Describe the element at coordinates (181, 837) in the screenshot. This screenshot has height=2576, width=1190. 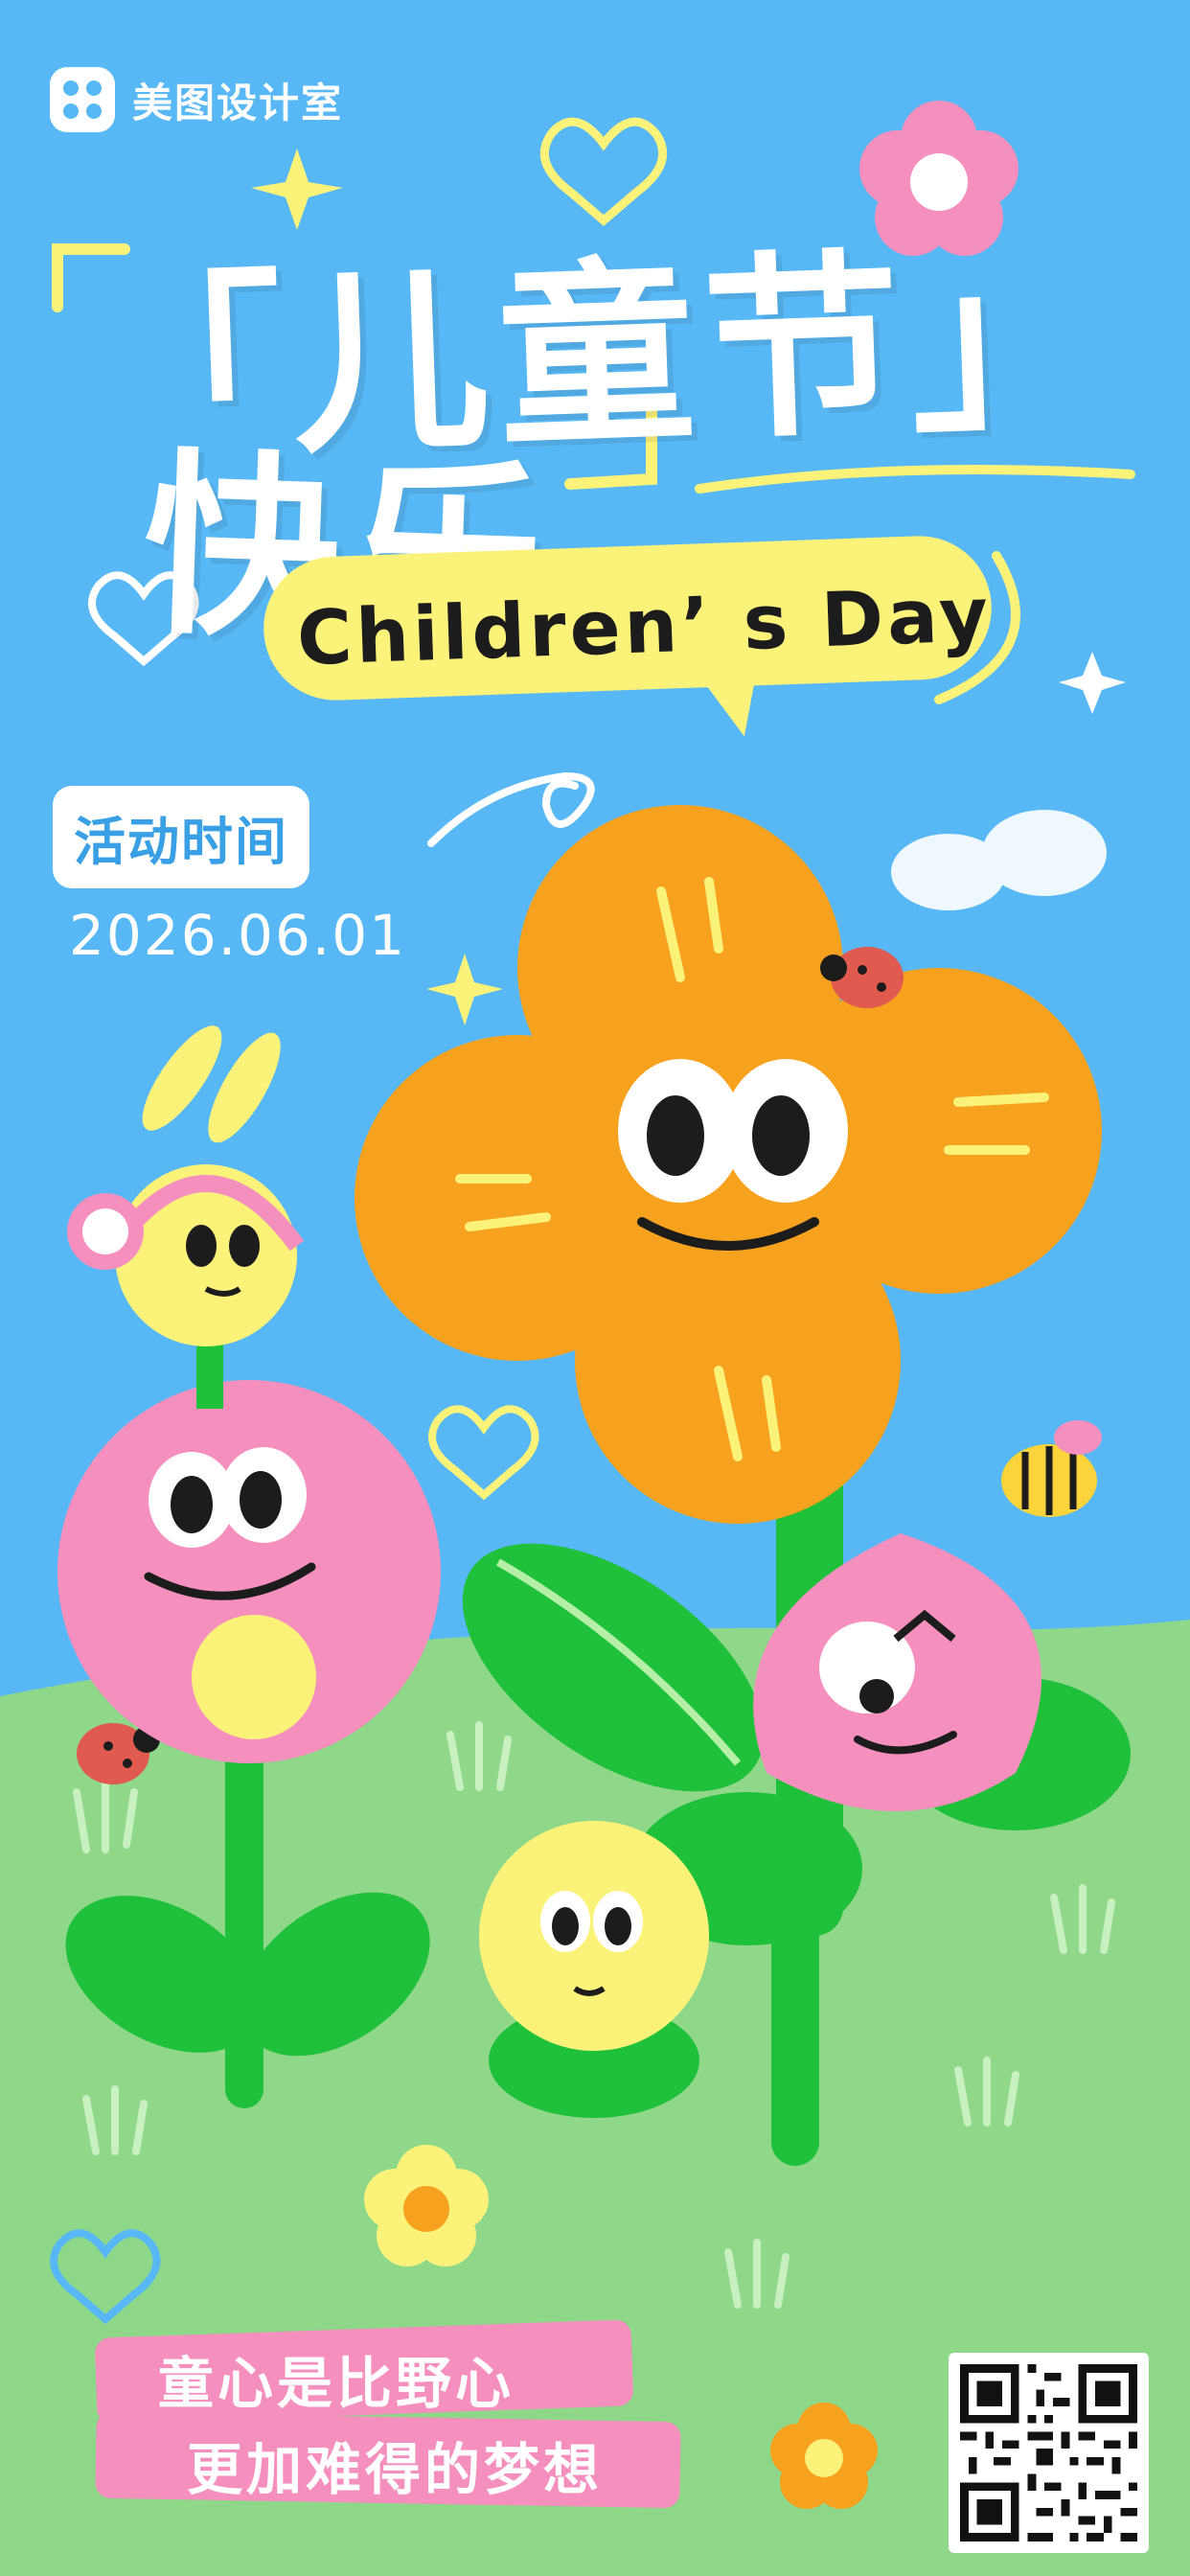
I see `event-time-label: 活动时间` at that location.